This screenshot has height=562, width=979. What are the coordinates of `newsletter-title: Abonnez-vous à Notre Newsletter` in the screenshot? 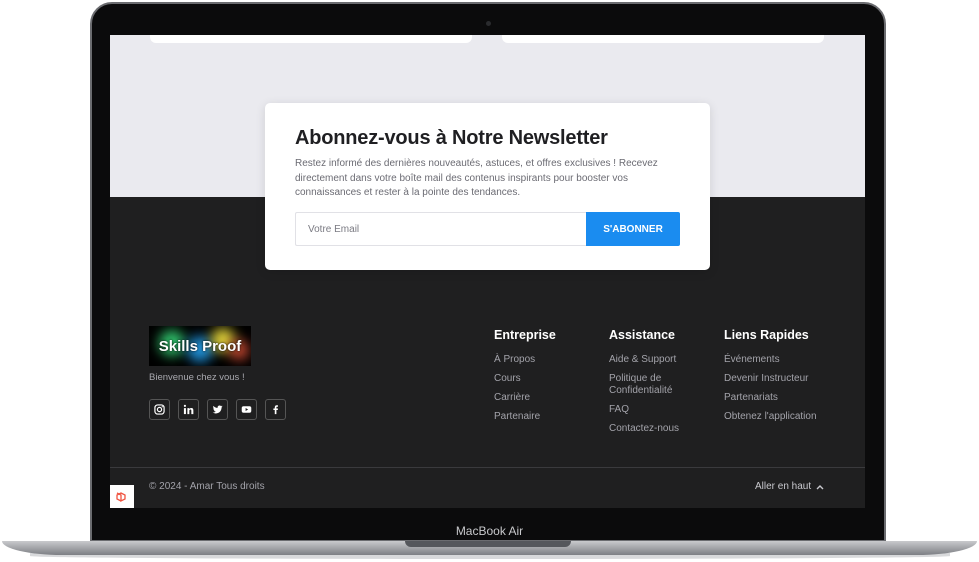 It's located at (451, 138).